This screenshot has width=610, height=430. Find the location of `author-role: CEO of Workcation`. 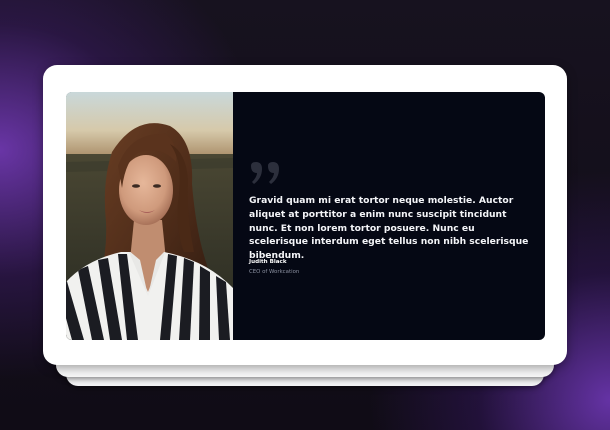

author-role: CEO of Workcation is located at coordinates (274, 272).